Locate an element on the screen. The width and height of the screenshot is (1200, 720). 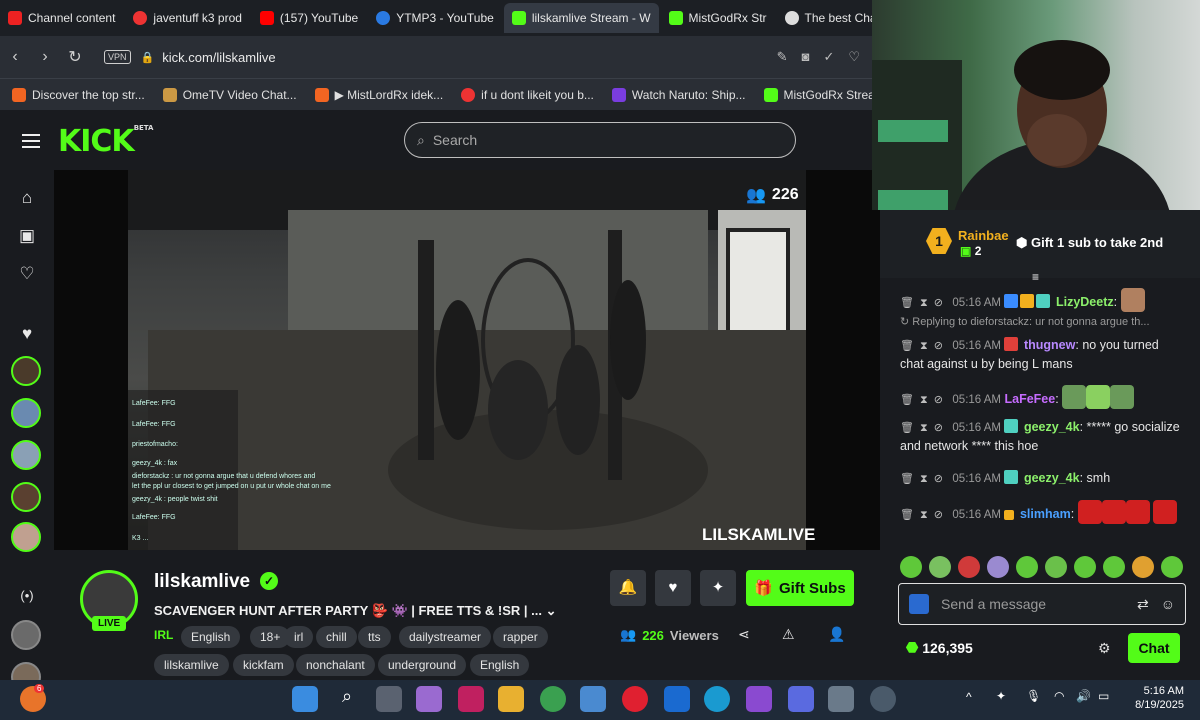
chat-settings-icon: ⚙ is located at coordinates (1104, 648).